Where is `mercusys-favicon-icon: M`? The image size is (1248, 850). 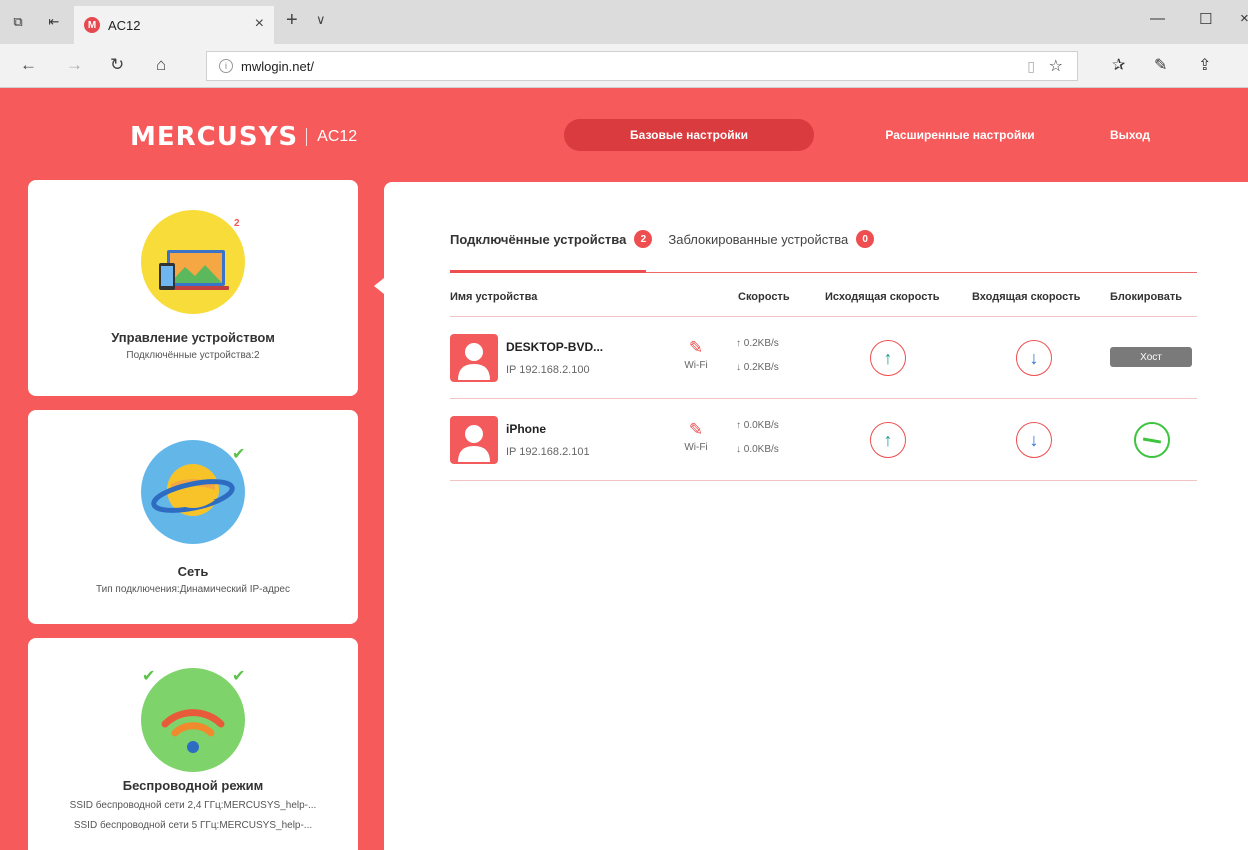 mercusys-favicon-icon: M is located at coordinates (92, 25).